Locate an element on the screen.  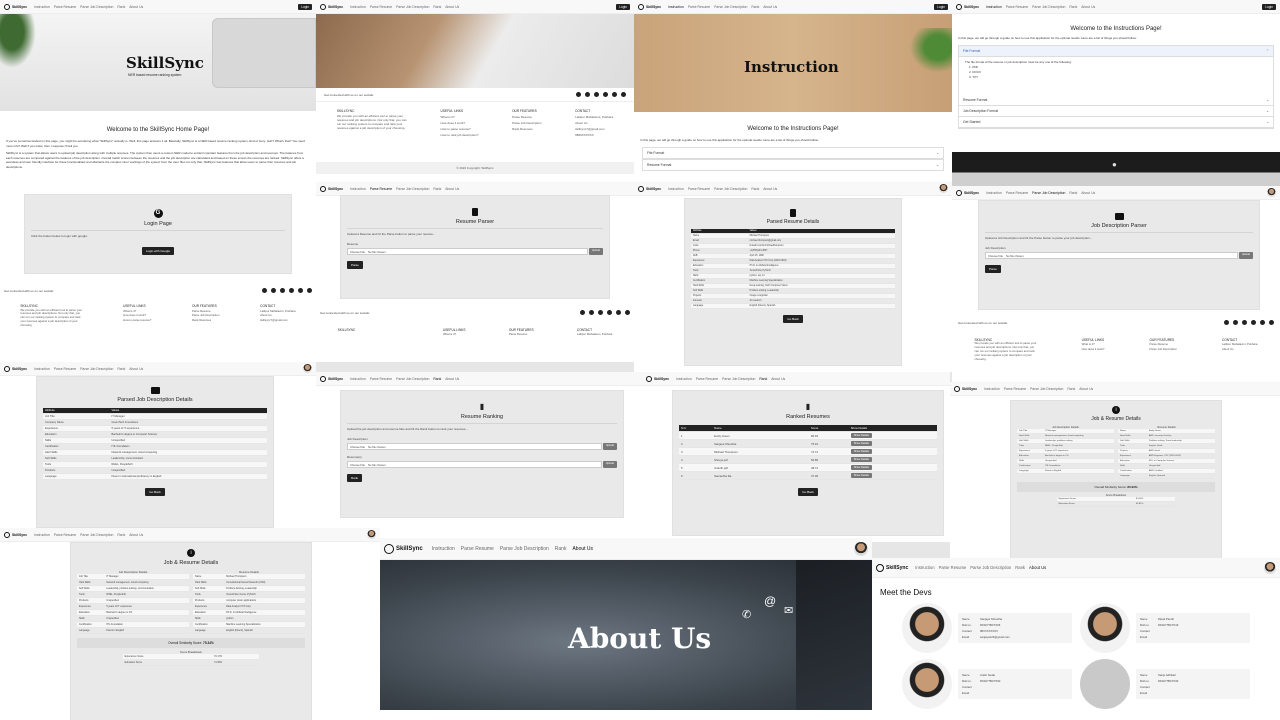
accordion-file-format: File Format ⌄ is located at coordinates (793, 153).